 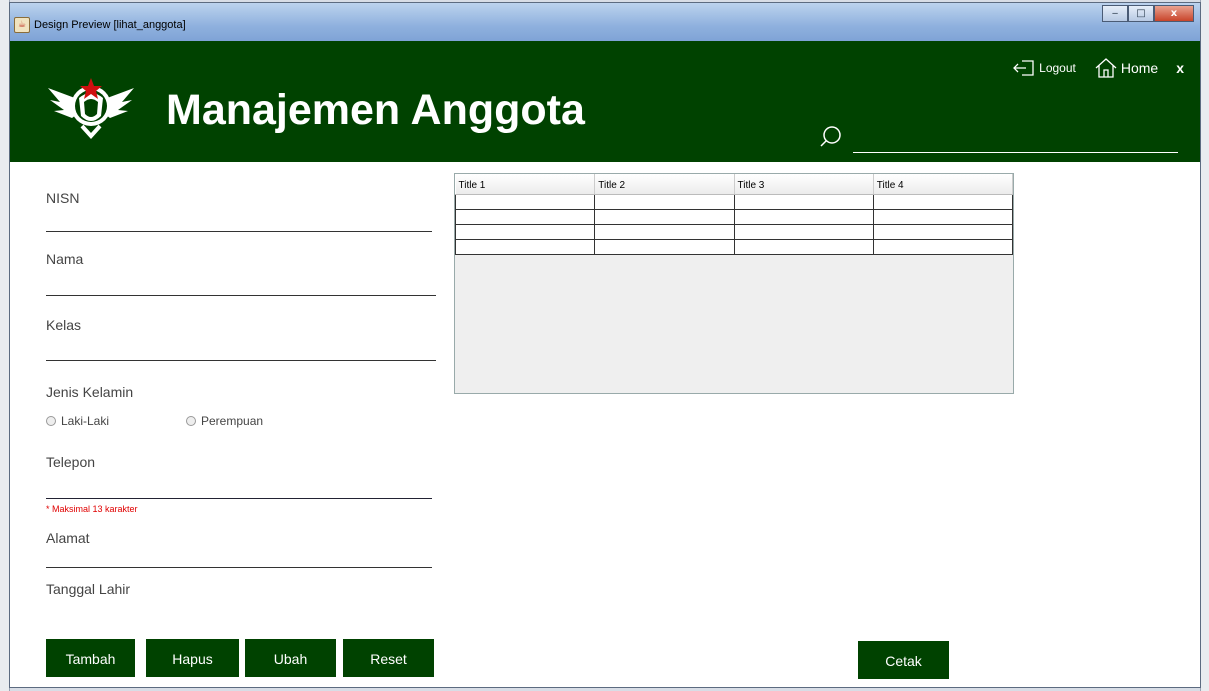 What do you see at coordinates (241, 295) in the screenshot?
I see `nama-field` at bounding box center [241, 295].